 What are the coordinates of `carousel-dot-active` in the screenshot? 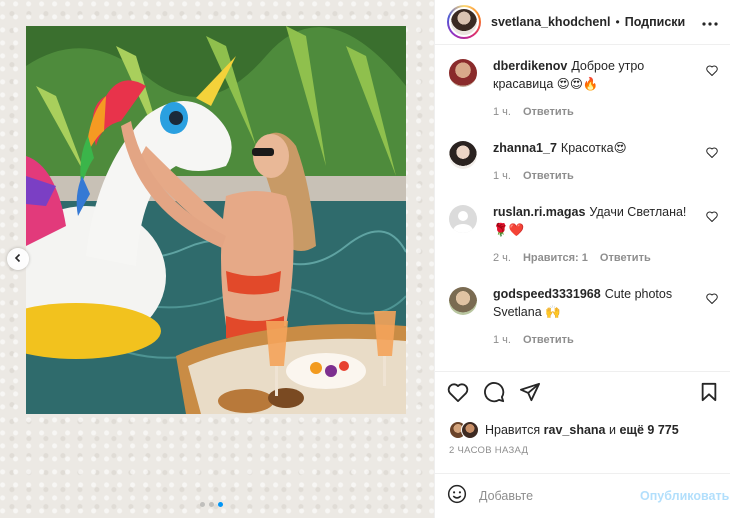 It's located at (220, 504).